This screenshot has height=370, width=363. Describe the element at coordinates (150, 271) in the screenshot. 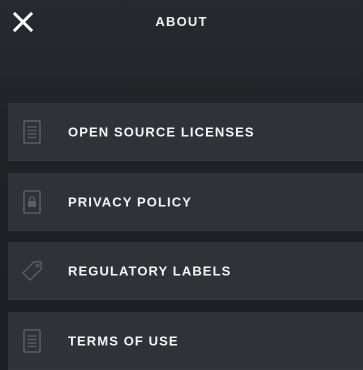

I see `menu-item-label: REGULATORY LABELS` at that location.